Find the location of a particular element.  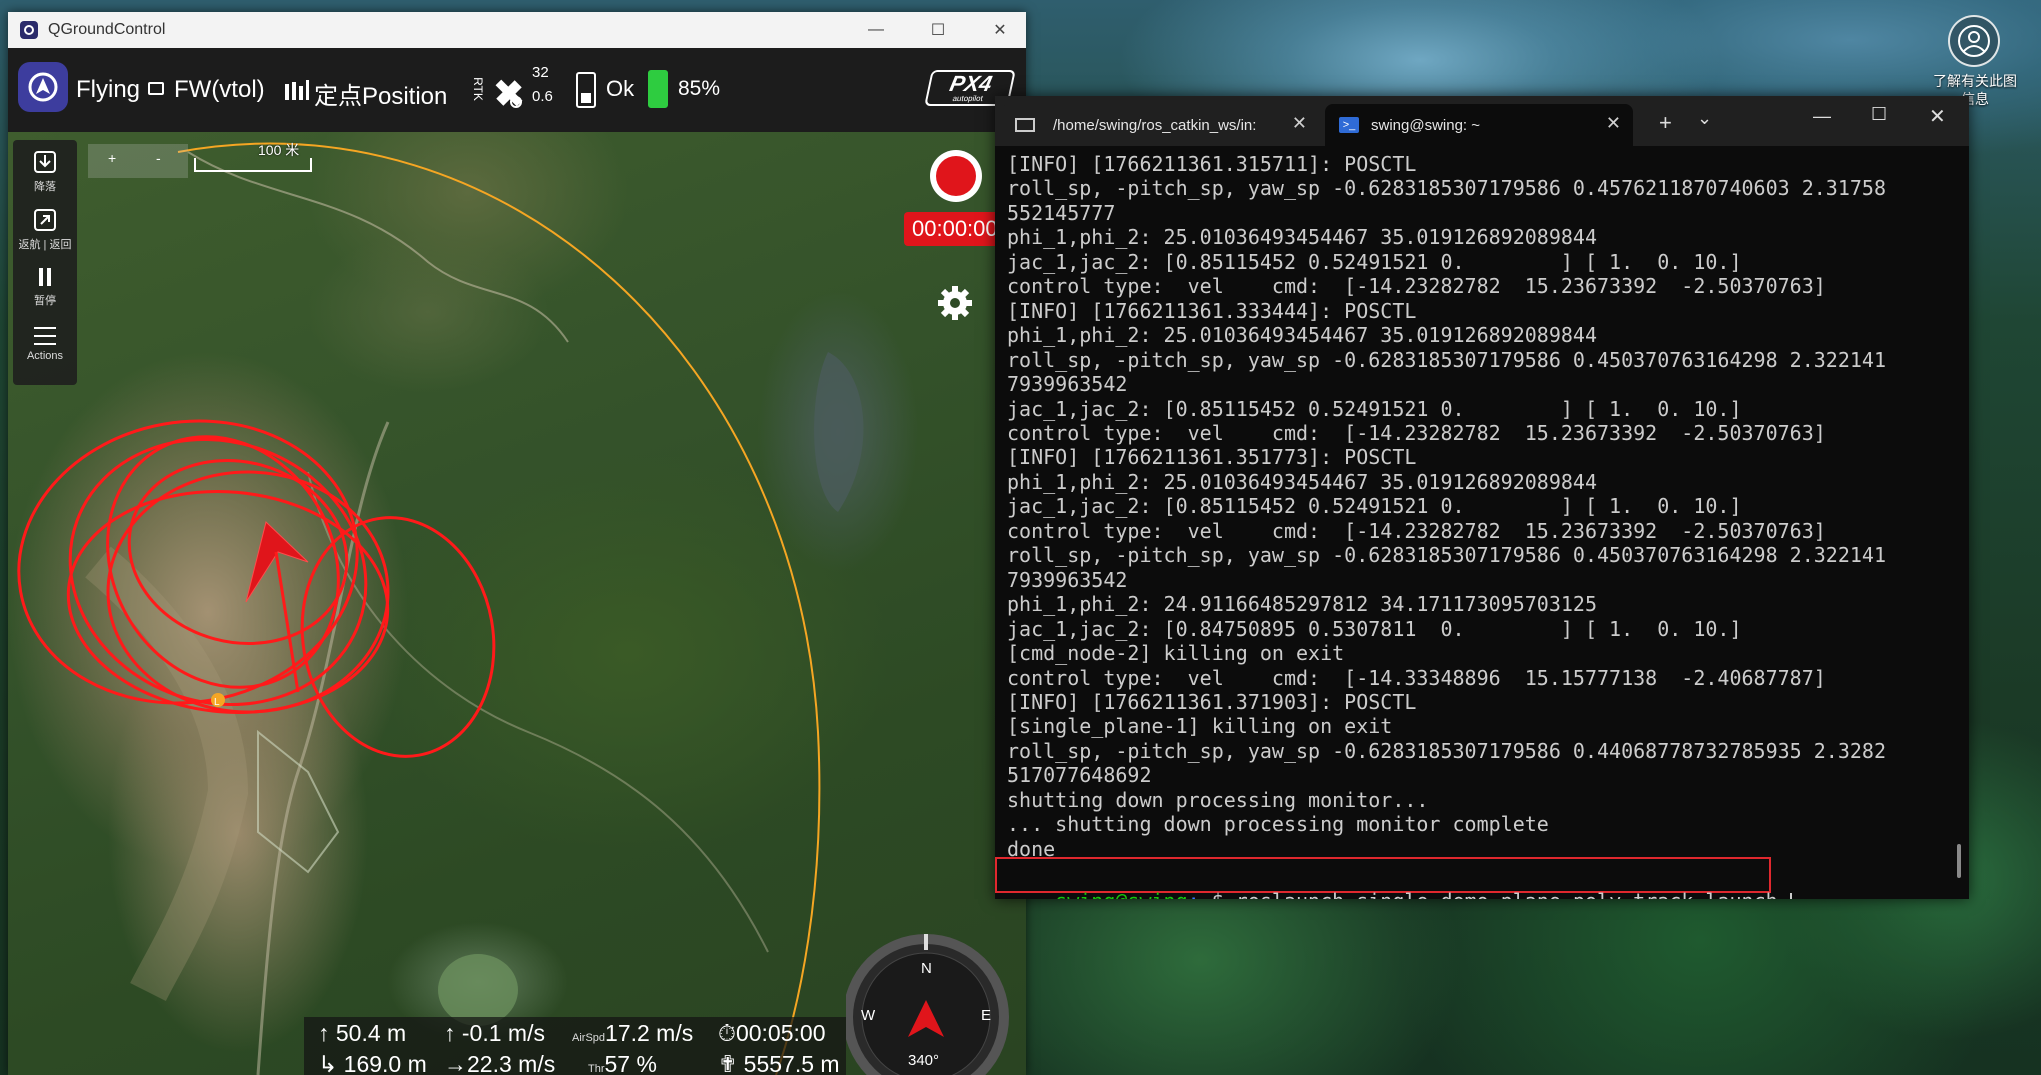

new-tab-button: + is located at coordinates (1665, 123).